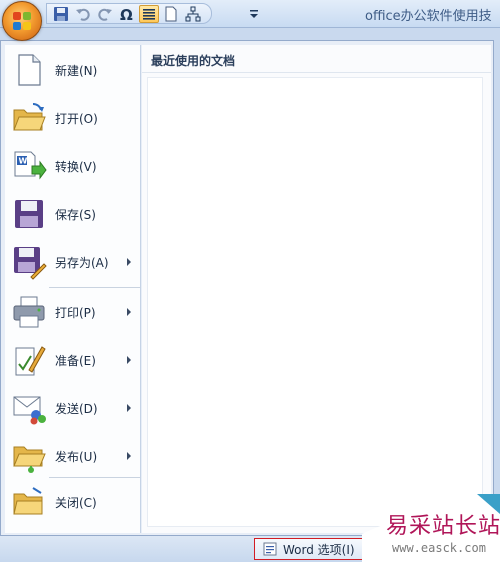 The image size is (500, 562). Describe the element at coordinates (76, 456) in the screenshot. I see `menu-item-label: 发布(U)` at that location.